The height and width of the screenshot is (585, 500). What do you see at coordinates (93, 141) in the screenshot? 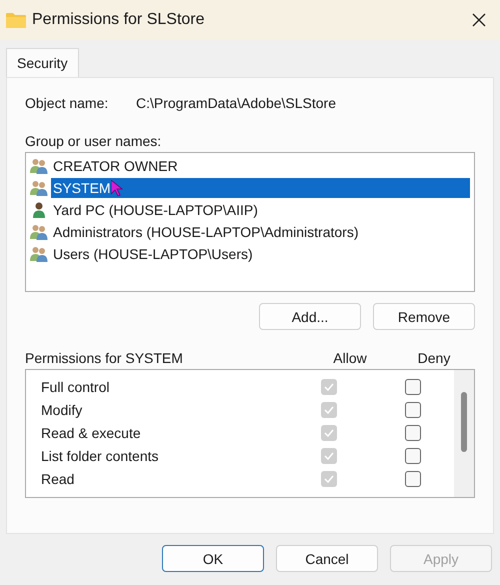
I see `section-label: Group or user names:` at bounding box center [93, 141].